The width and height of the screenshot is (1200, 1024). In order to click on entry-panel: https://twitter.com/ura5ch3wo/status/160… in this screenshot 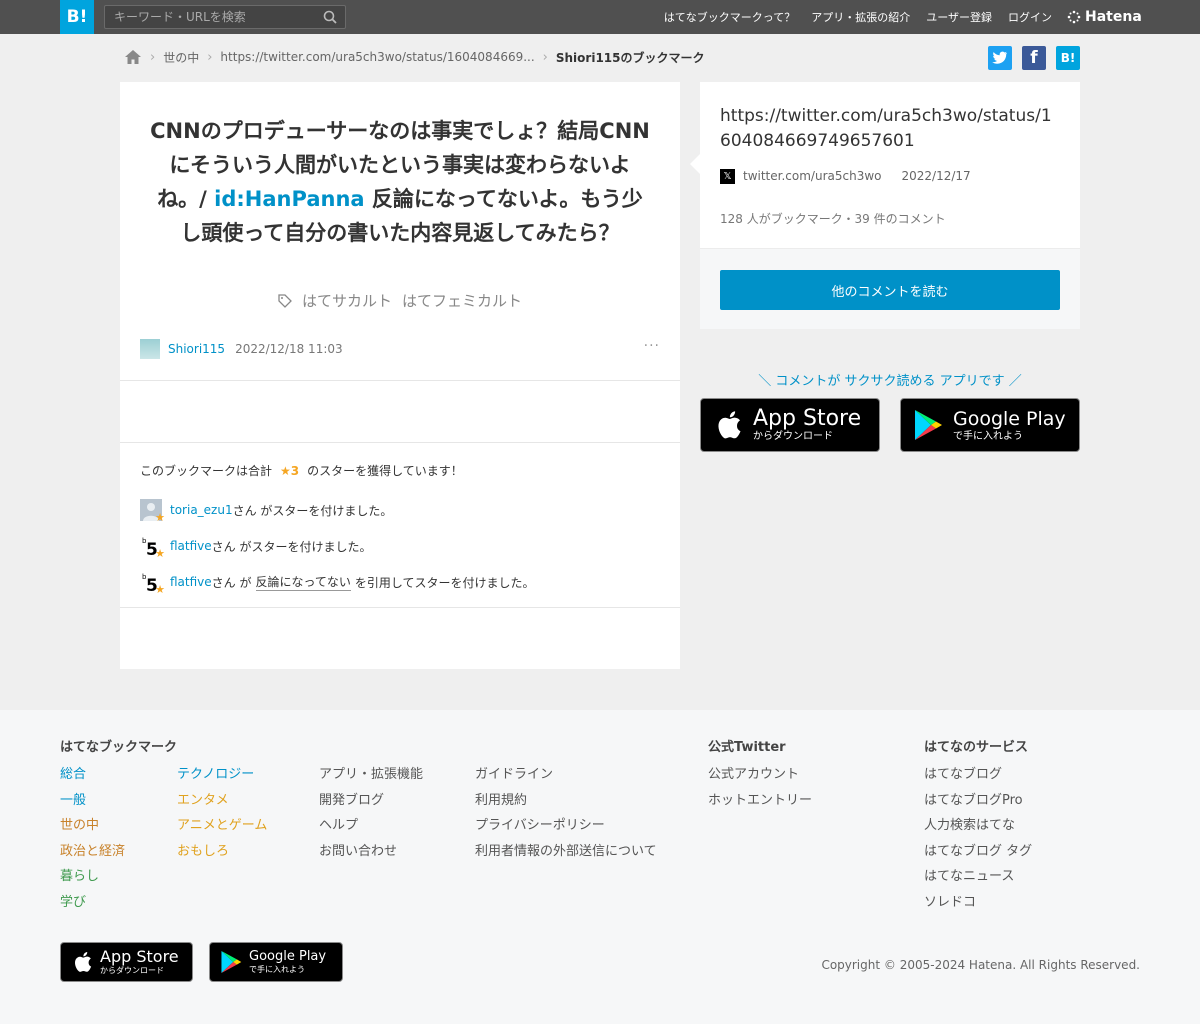, I will do `click(885, 205)`.